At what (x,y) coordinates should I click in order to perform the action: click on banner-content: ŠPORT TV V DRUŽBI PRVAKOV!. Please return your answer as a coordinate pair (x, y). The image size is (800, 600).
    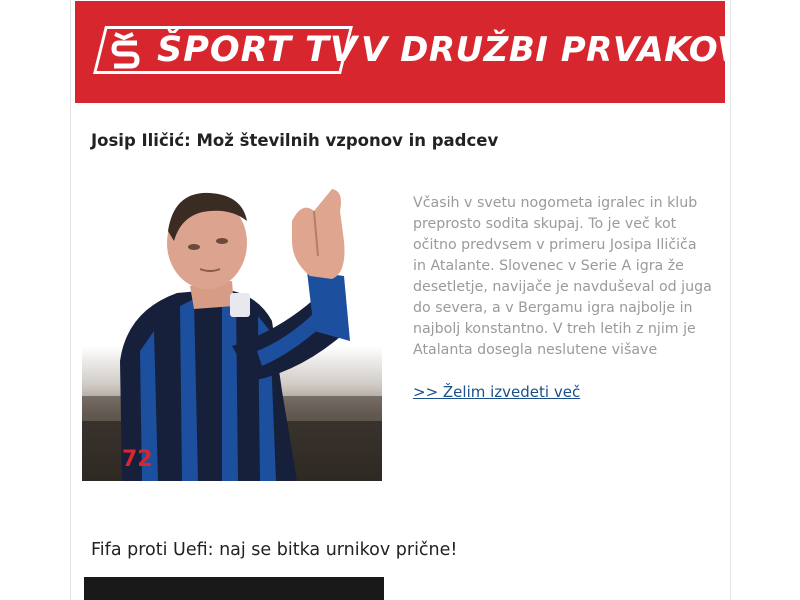
    Looking at the image, I should click on (409, 52).